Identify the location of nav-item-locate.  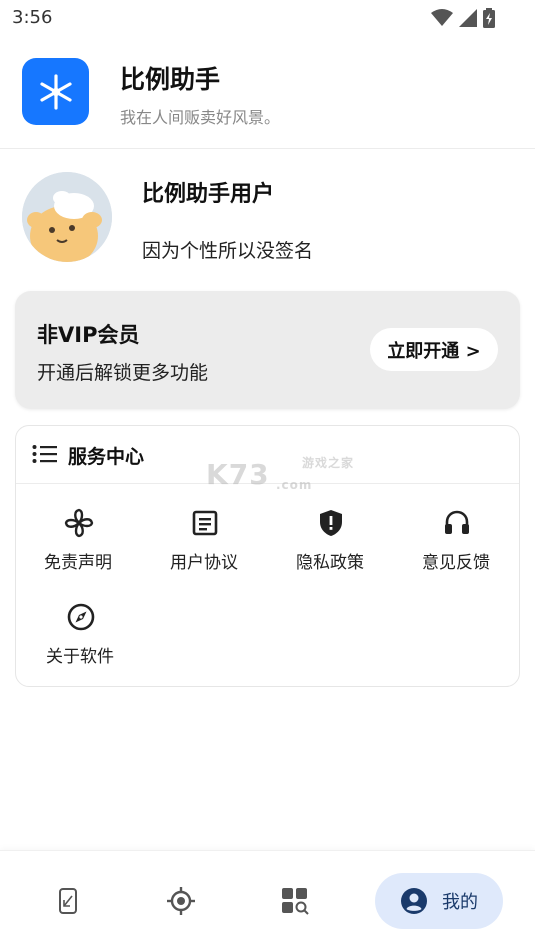
(181, 901).